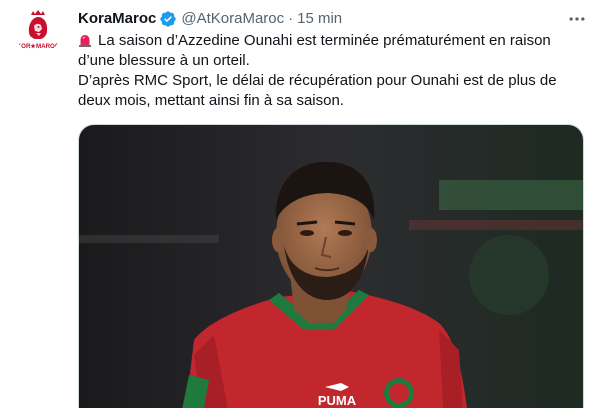  Describe the element at coordinates (337, 400) in the screenshot. I see `jersey-brand-text: PUMA` at that location.